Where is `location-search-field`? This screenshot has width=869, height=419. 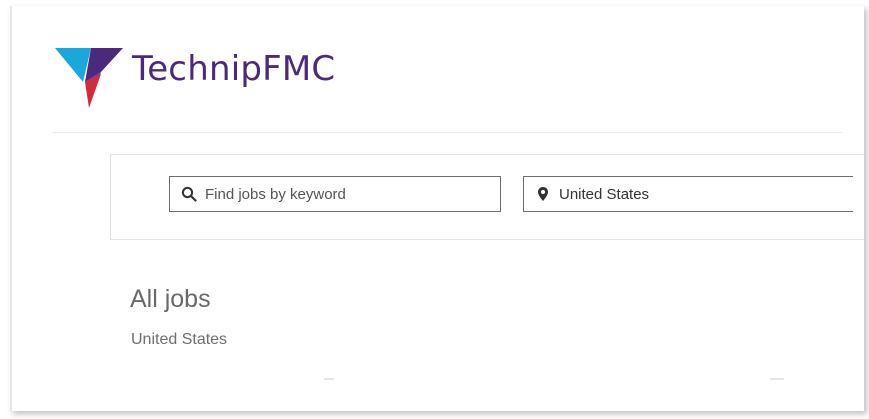
location-search-field is located at coordinates (688, 194).